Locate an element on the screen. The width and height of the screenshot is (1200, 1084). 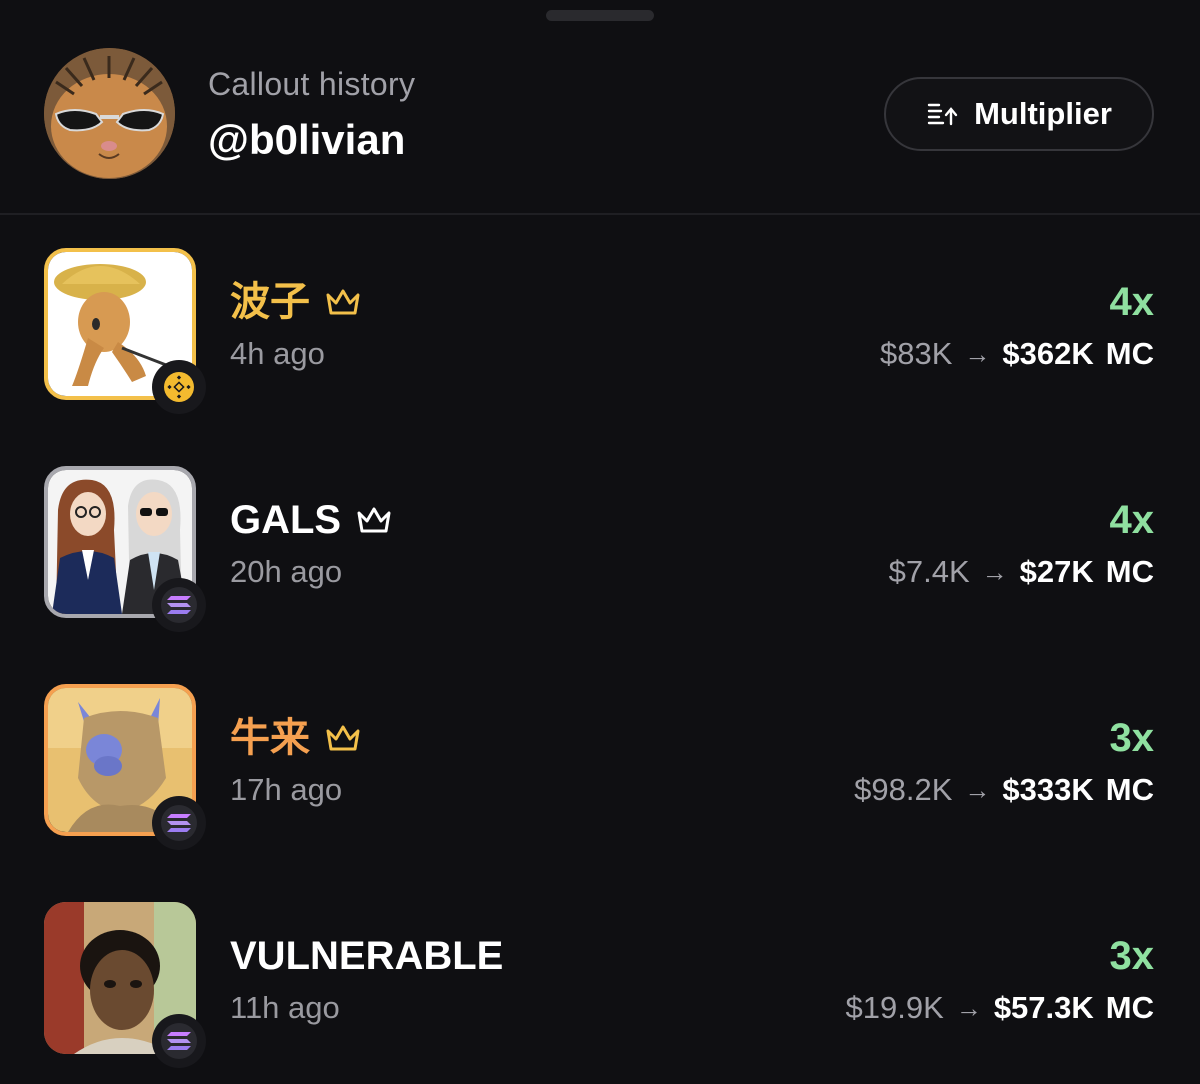
multiplier-sort-button: Multiplier is located at coordinates (1019, 114).